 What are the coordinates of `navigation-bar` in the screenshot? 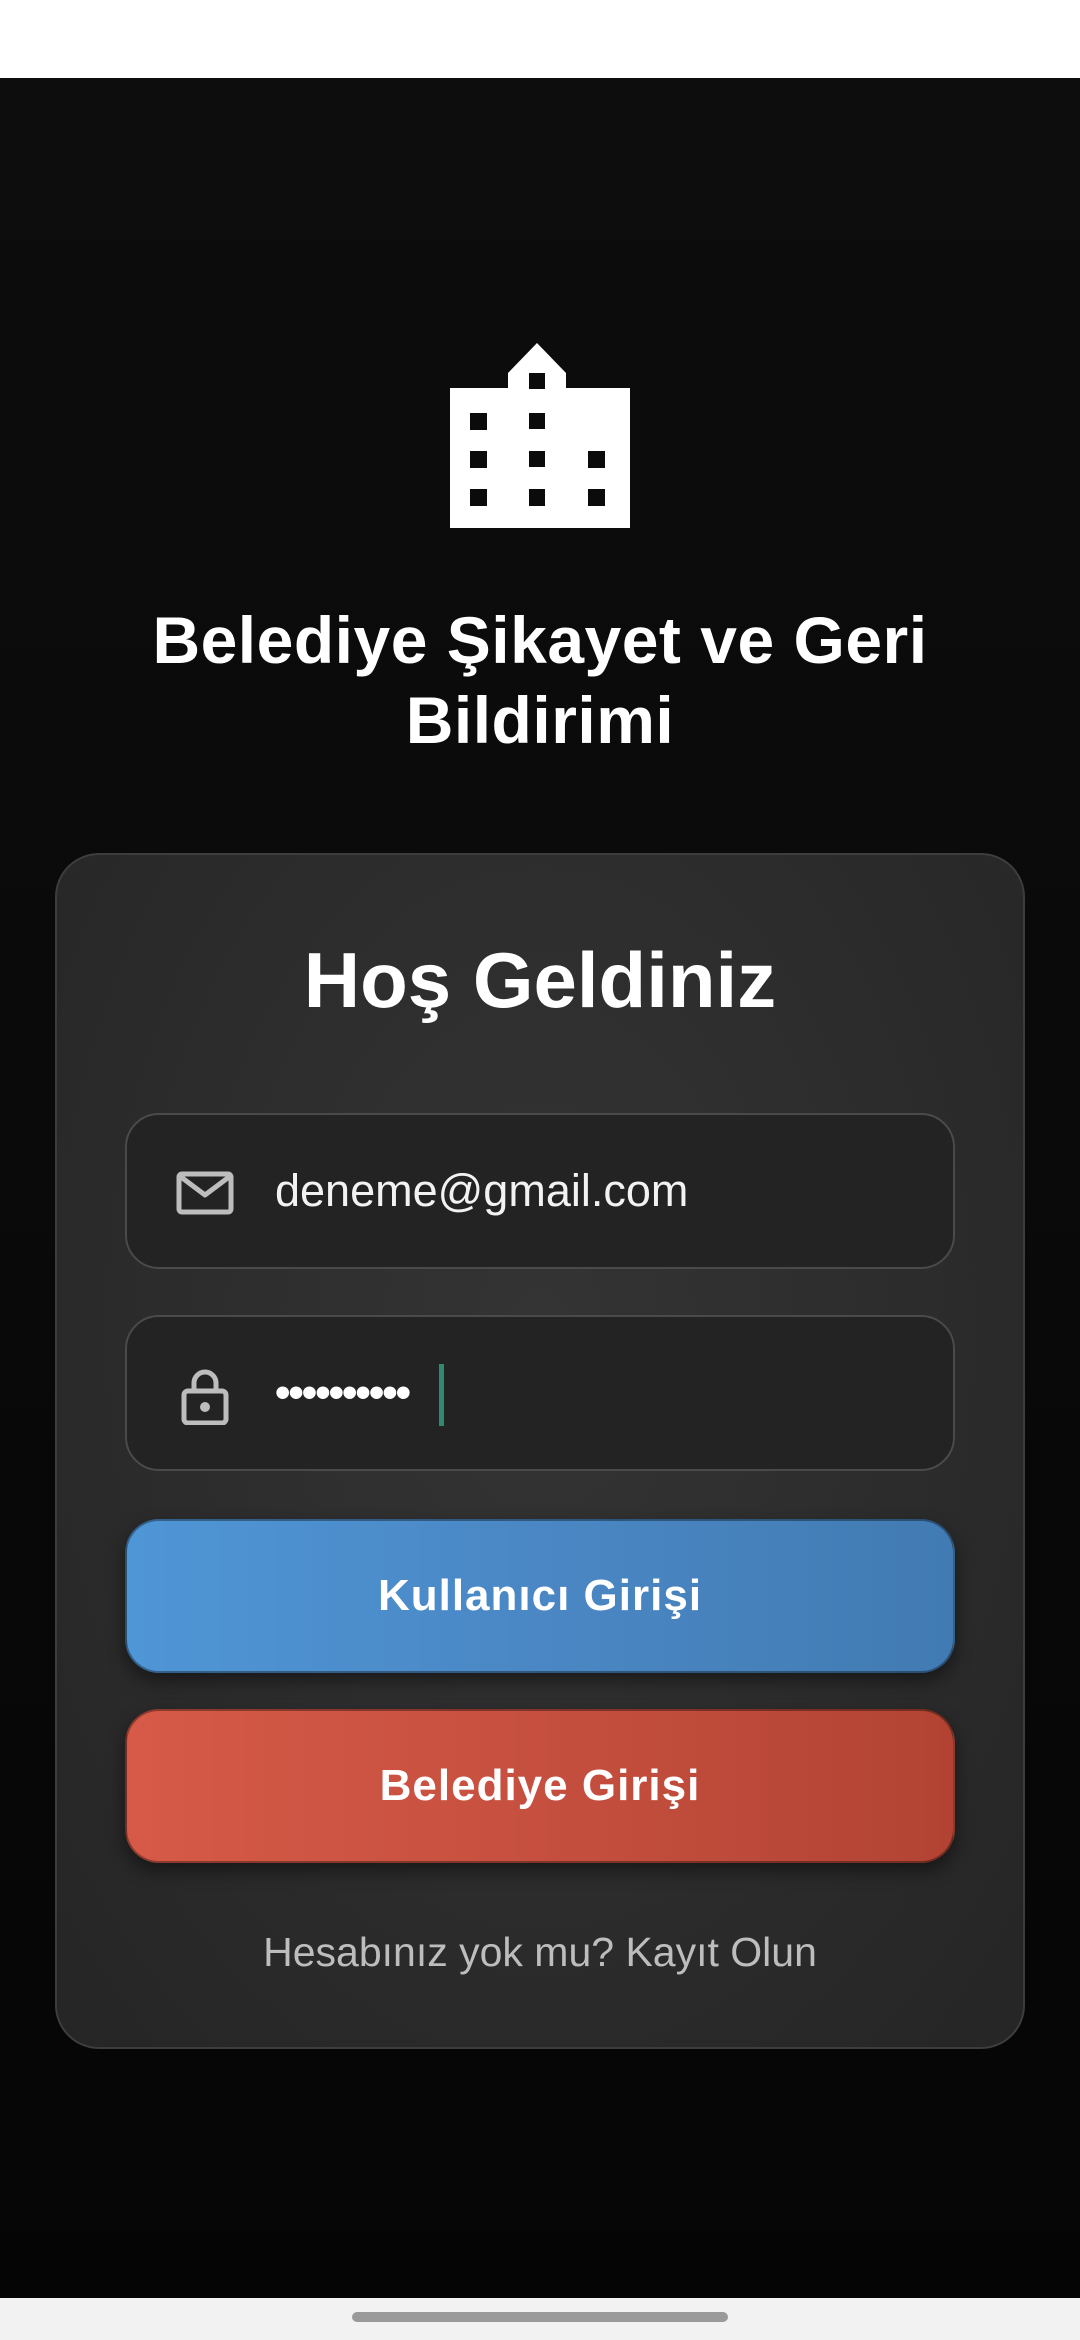 It's located at (540, 2319).